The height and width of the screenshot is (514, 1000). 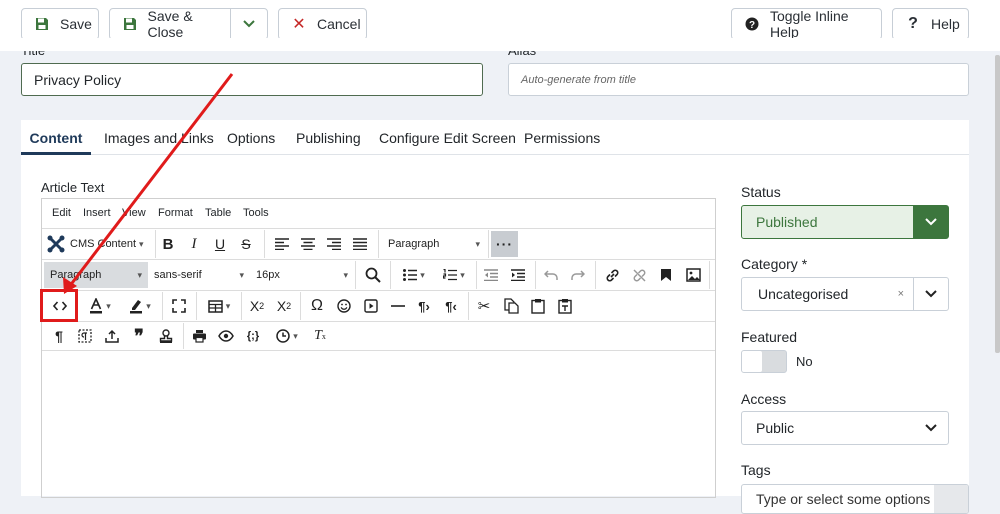 I want to click on annotation-arrow-icon, so click(x=148, y=183).